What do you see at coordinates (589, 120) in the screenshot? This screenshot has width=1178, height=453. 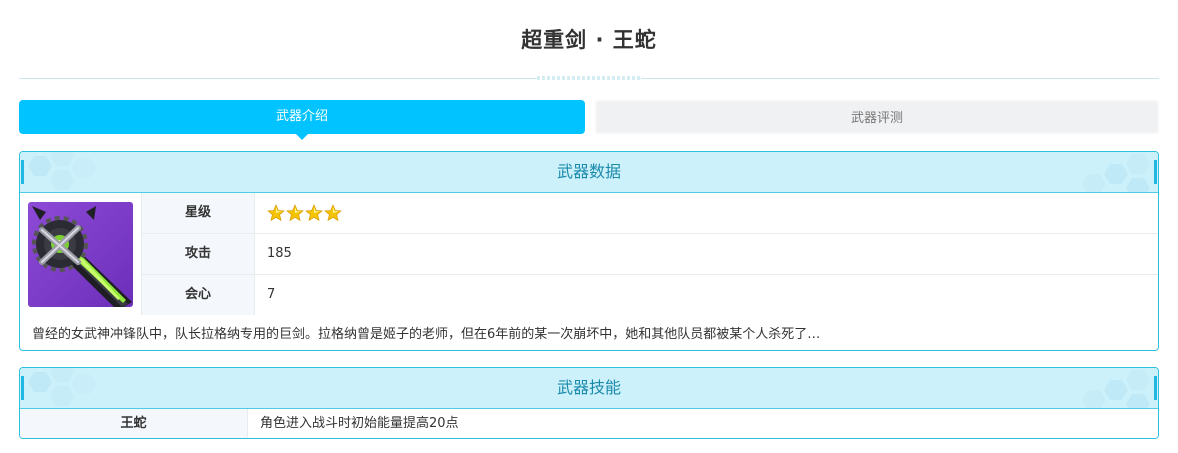 I see `tab-bar: 武器介绍 武器评测` at bounding box center [589, 120].